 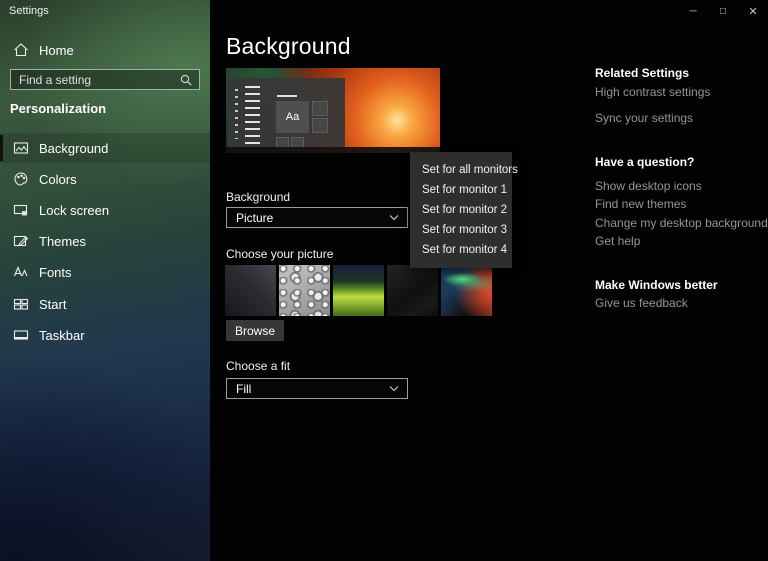 I want to click on background-dropdown-label: Background, so click(x=258, y=197).